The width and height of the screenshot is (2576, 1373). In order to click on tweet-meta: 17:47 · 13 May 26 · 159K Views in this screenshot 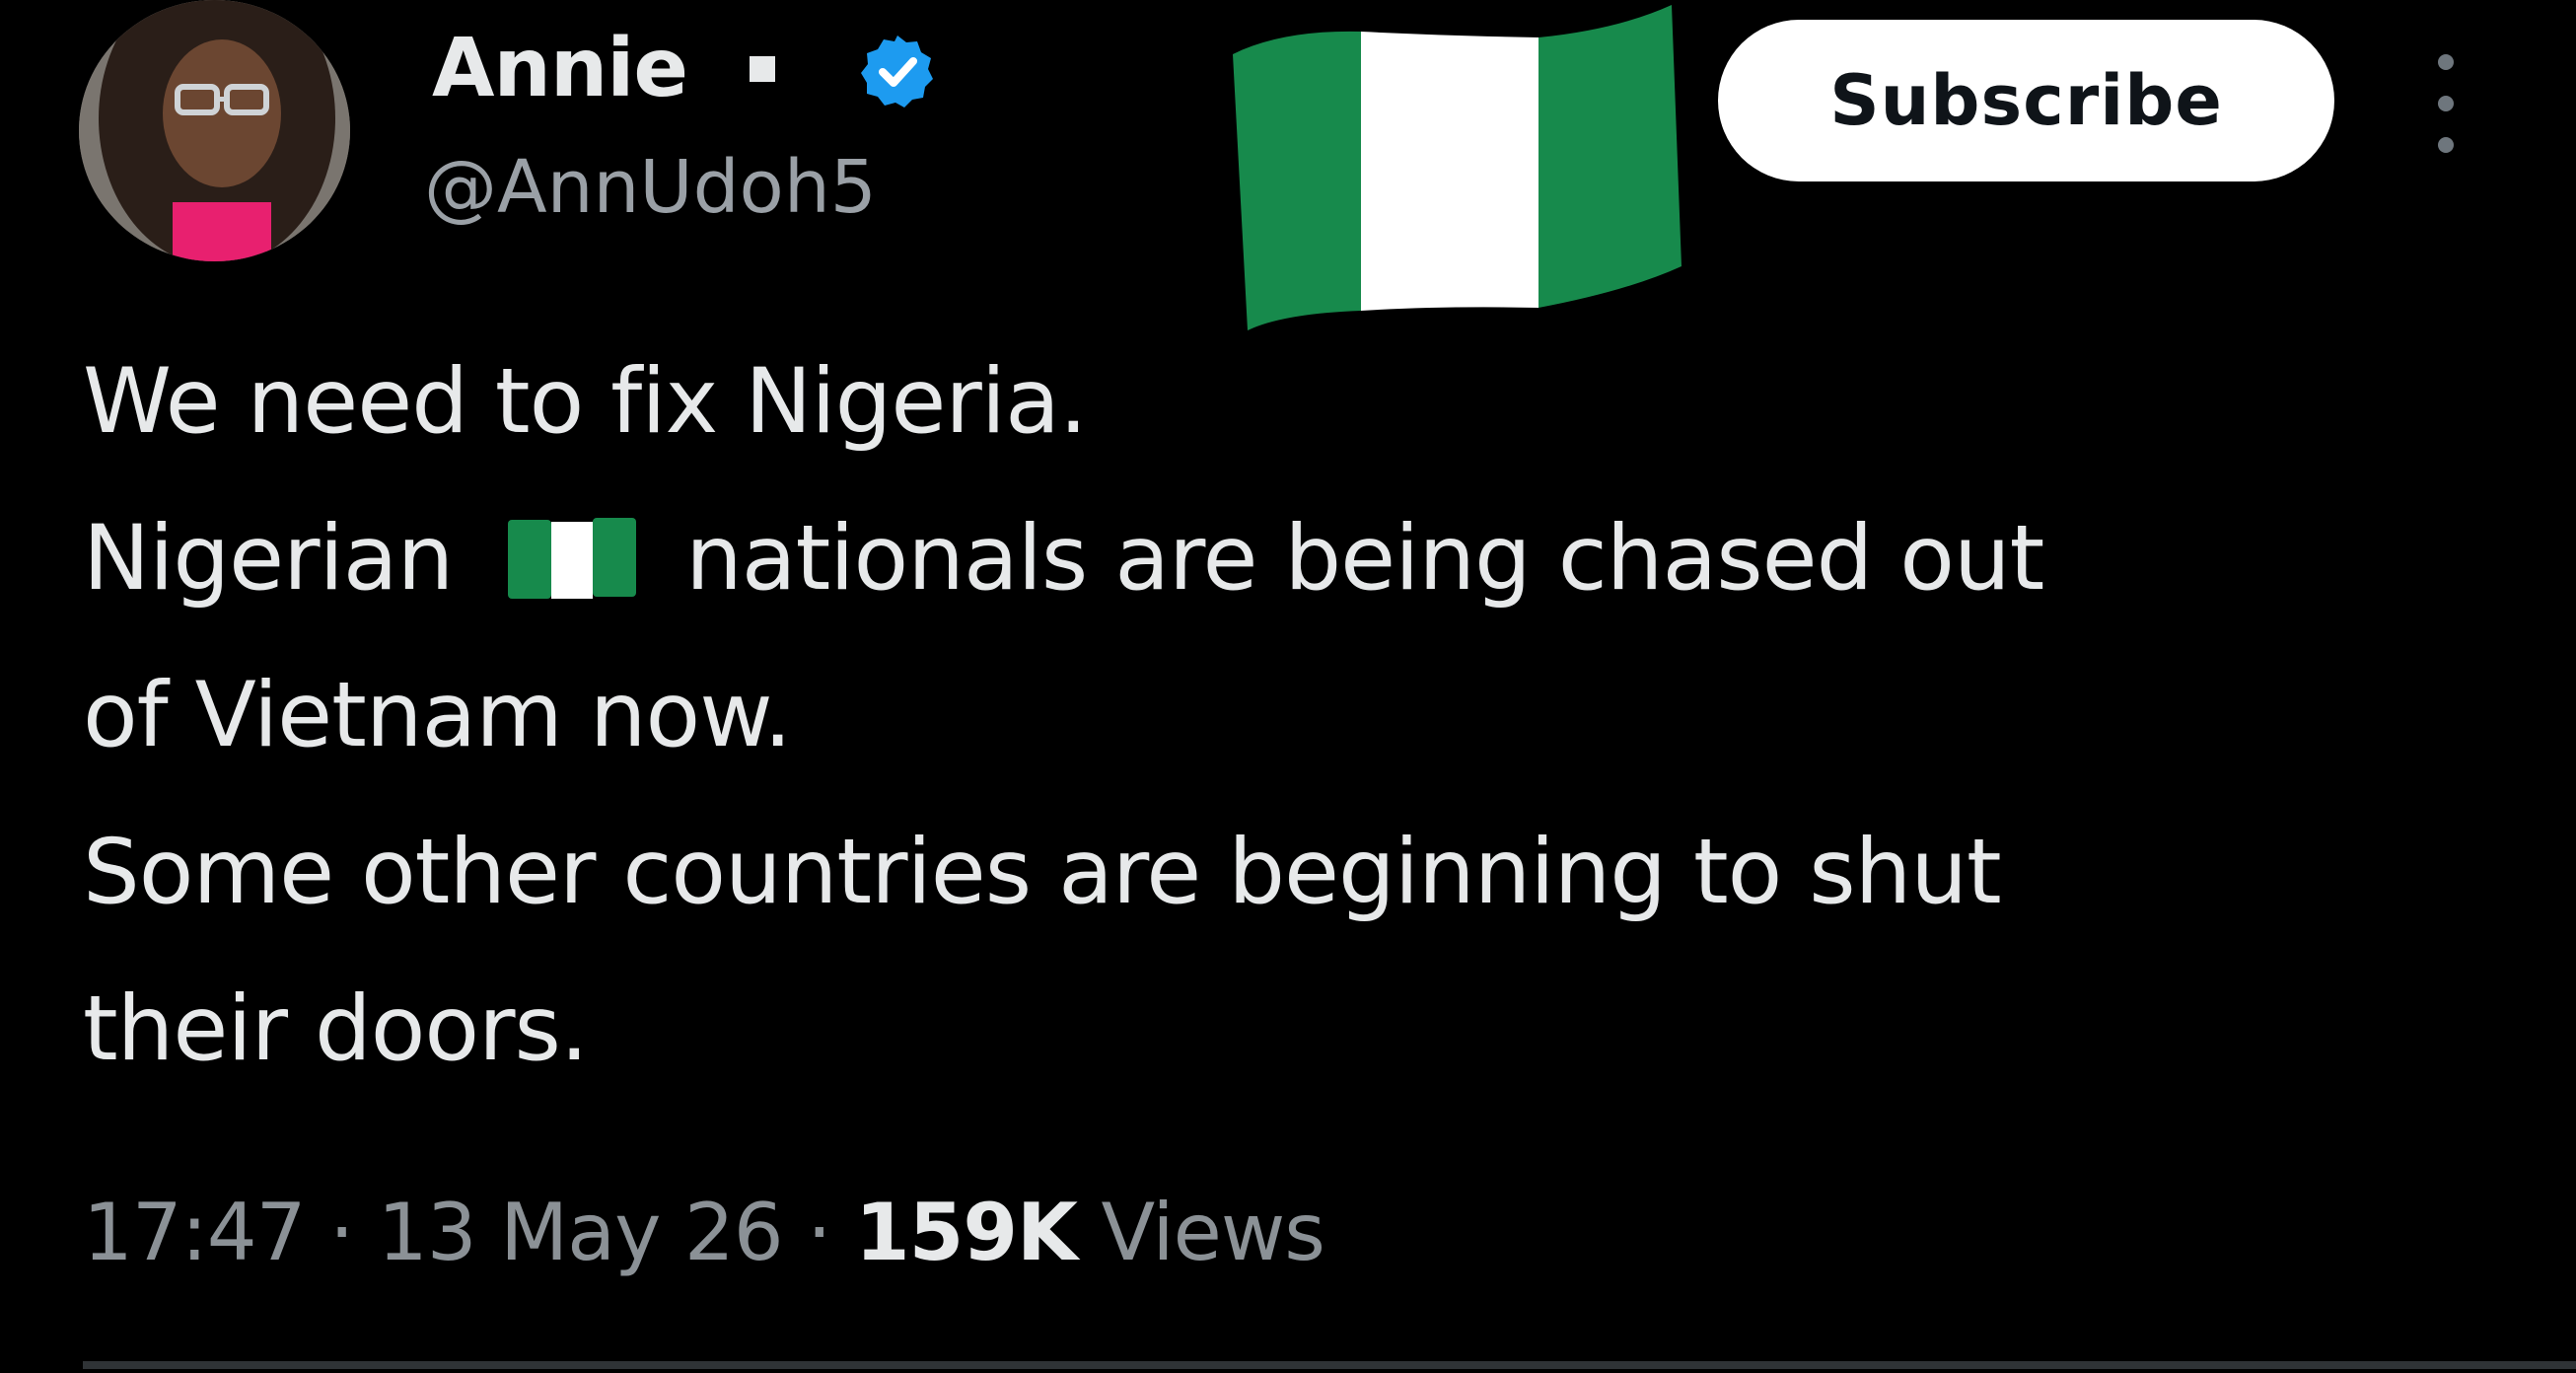, I will do `click(704, 1233)`.